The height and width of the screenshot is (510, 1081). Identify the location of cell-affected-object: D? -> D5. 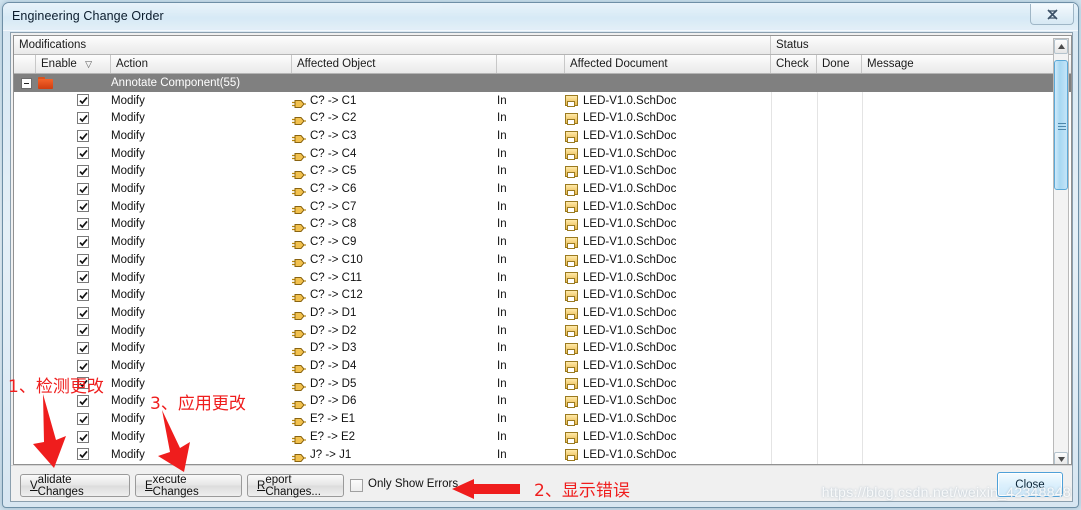
(333, 383).